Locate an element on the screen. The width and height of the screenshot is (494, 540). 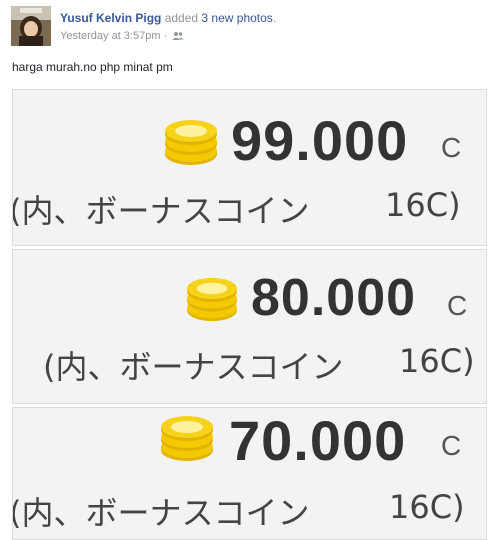
post-meta: Yesterday at 3:57pm · is located at coordinates (122, 37).